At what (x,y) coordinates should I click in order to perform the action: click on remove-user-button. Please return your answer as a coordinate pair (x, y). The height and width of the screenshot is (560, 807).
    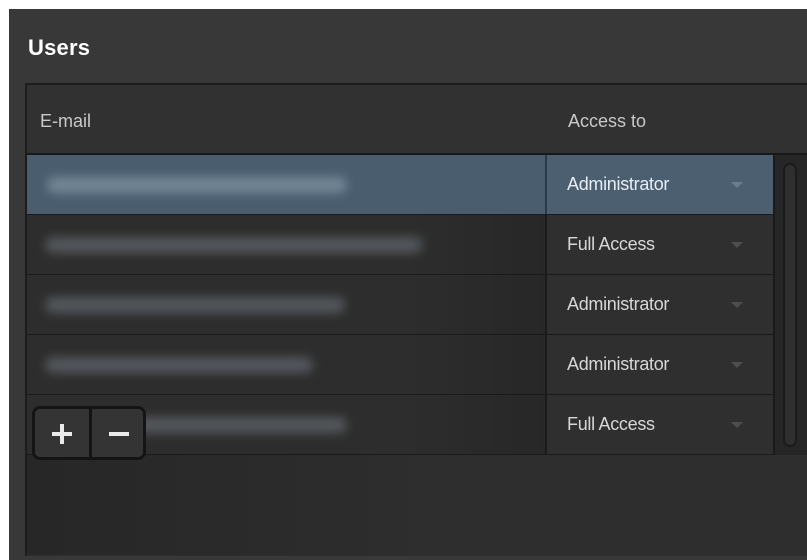
    Looking at the image, I should click on (117, 433).